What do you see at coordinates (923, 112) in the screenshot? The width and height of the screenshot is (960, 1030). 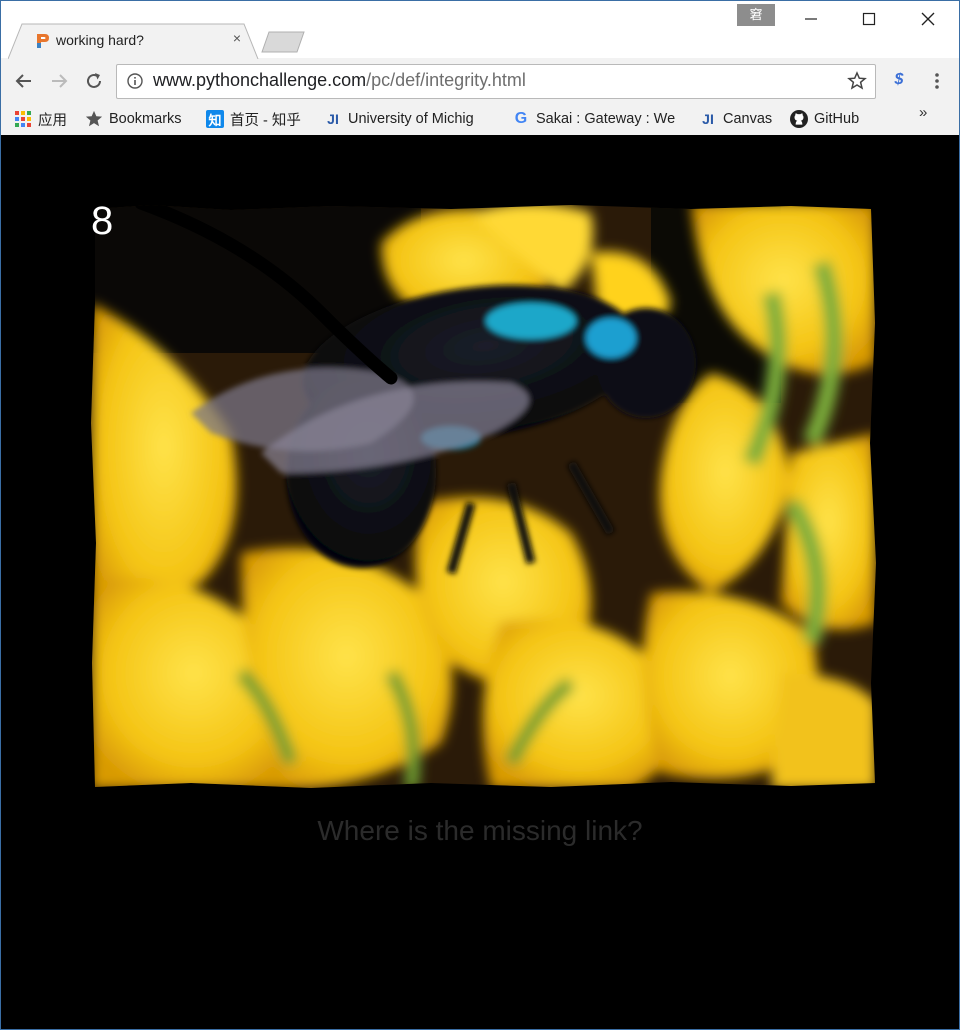 I see `bookmarks-overflow-button: »` at bounding box center [923, 112].